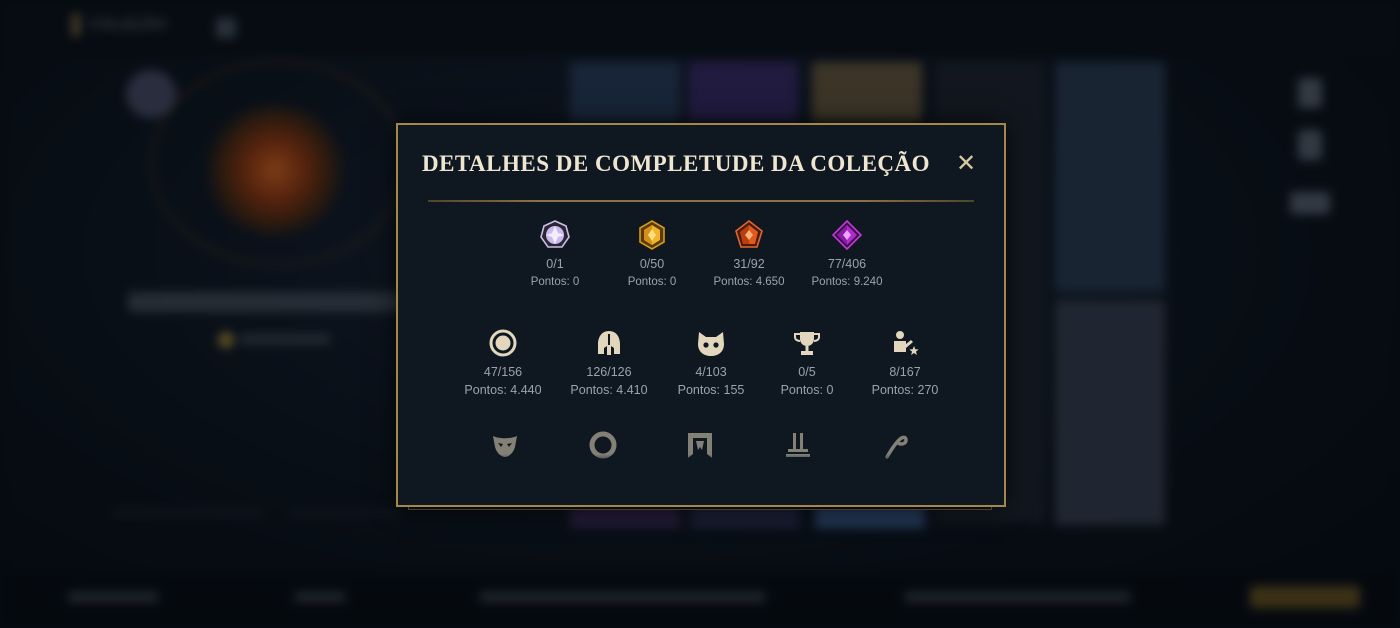  Describe the element at coordinates (807, 372) in the screenshot. I see `stat-count: 0/5` at that location.